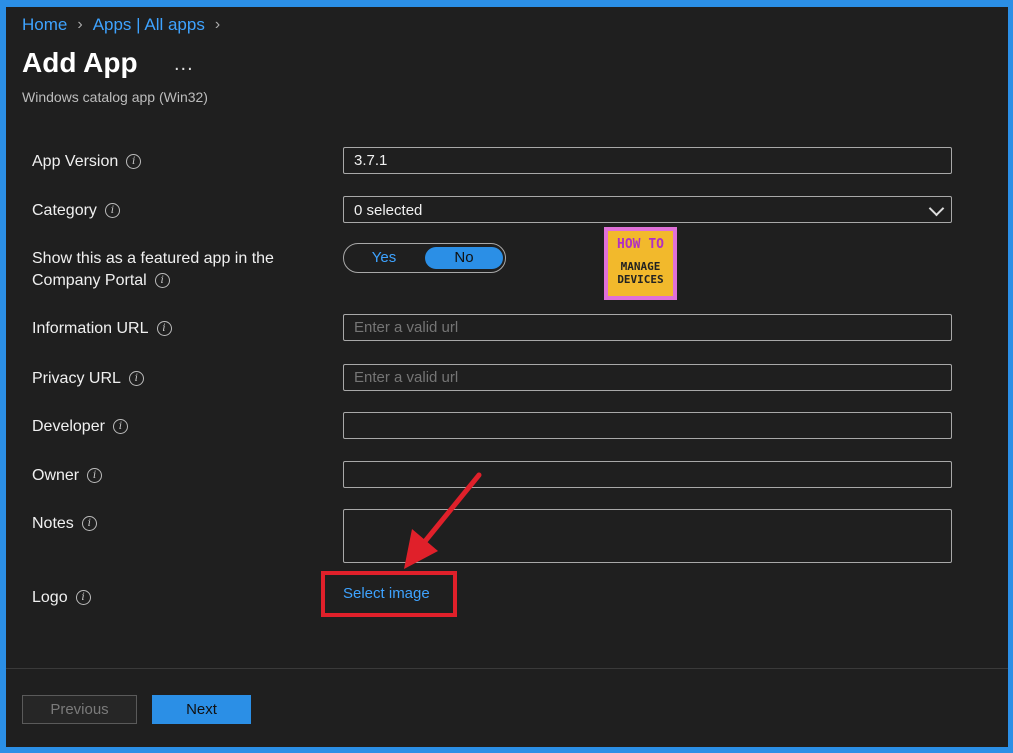 The height and width of the screenshot is (753, 1013). I want to click on privacy-url-input, so click(647, 377).